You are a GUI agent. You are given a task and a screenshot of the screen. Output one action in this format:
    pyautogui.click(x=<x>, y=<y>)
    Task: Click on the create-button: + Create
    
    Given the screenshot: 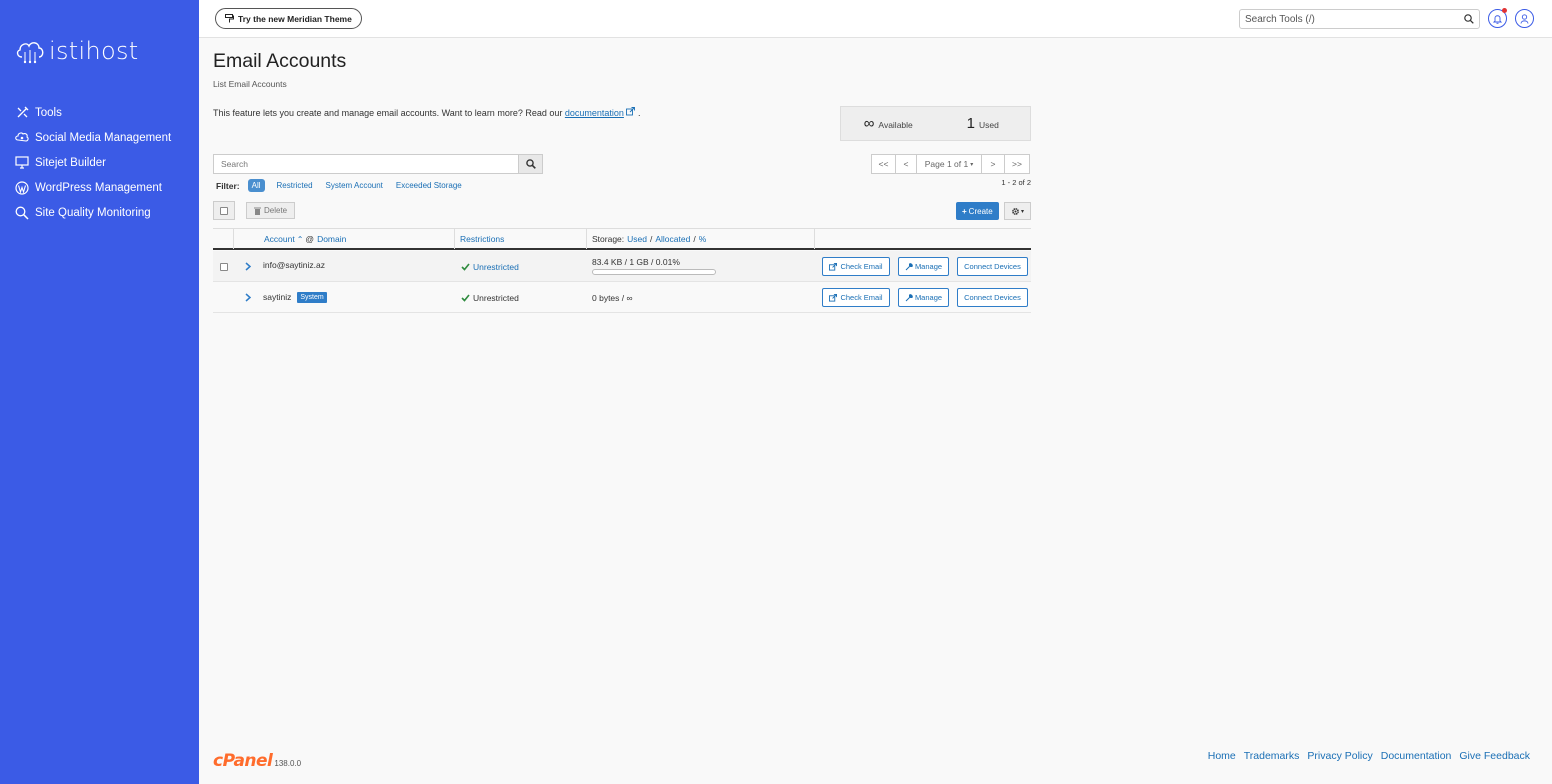 What is the action you would take?
    pyautogui.click(x=977, y=211)
    